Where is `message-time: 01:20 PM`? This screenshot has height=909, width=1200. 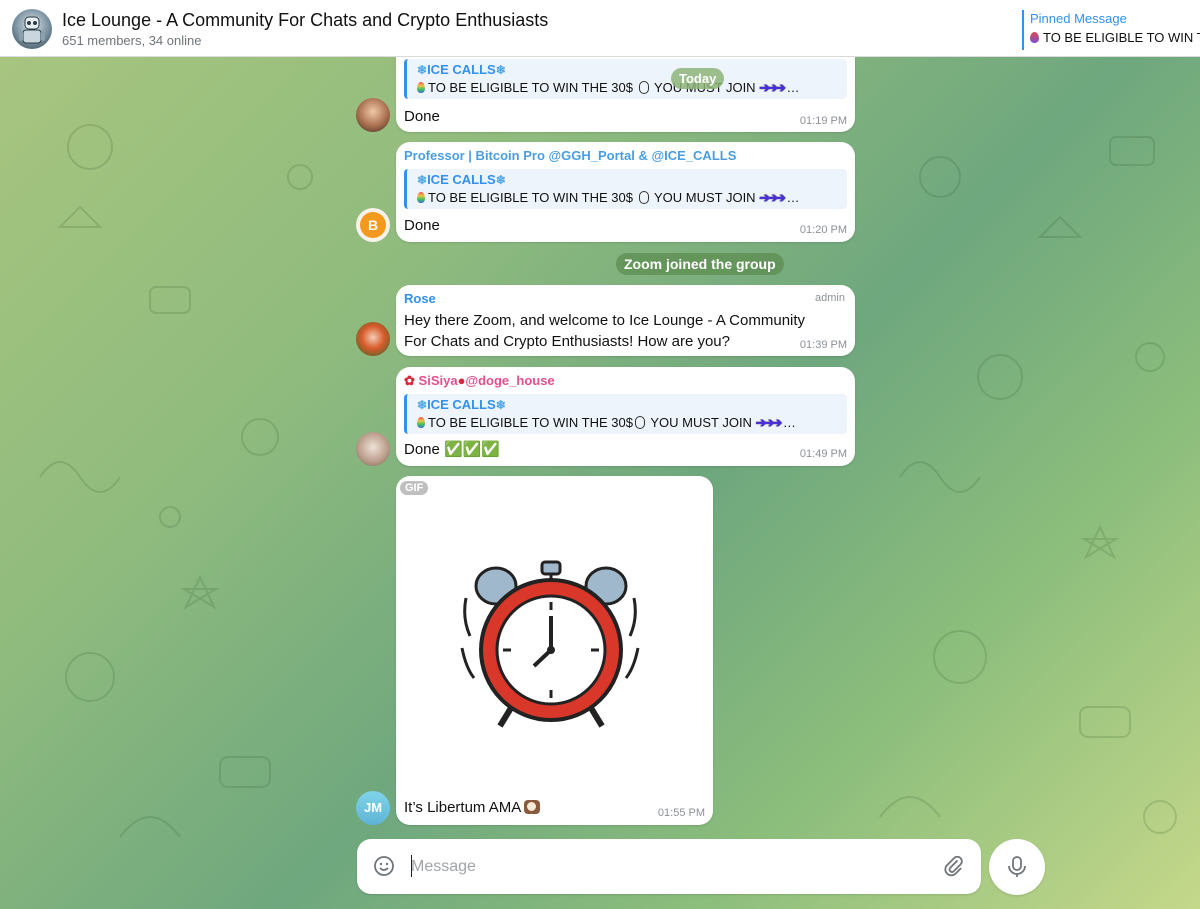 message-time: 01:20 PM is located at coordinates (823, 230).